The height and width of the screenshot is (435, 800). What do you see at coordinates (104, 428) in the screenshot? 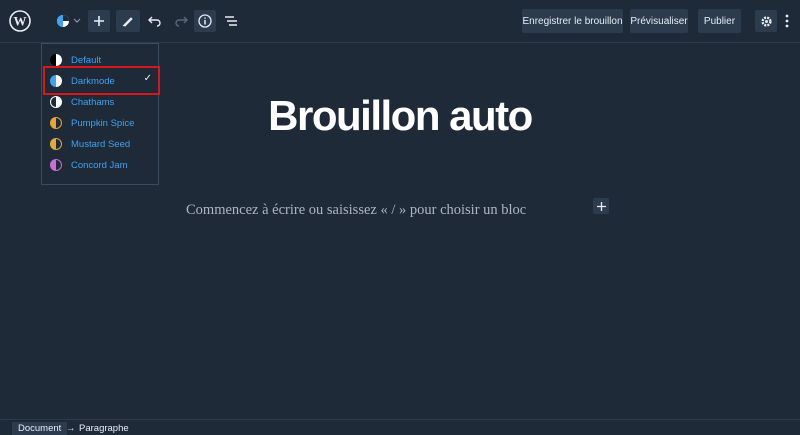
I see `breadcrumb-paragraph: Paragraphe` at bounding box center [104, 428].